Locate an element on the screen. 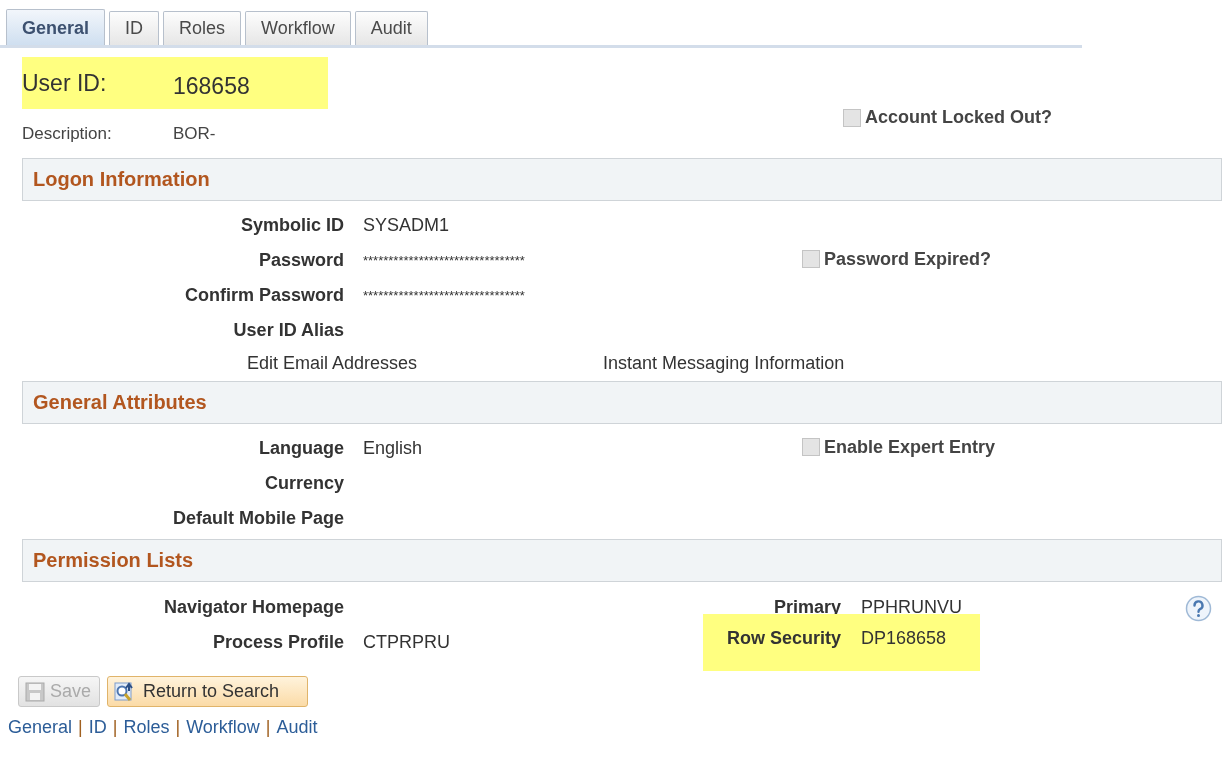 This screenshot has width=1228, height=768. tab: Roles is located at coordinates (202, 28).